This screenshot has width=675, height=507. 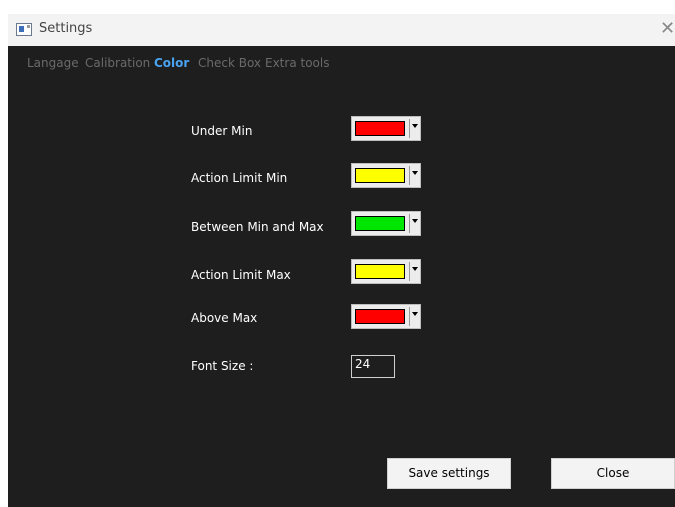 What do you see at coordinates (373, 366) in the screenshot?
I see `font-size-input: 24` at bounding box center [373, 366].